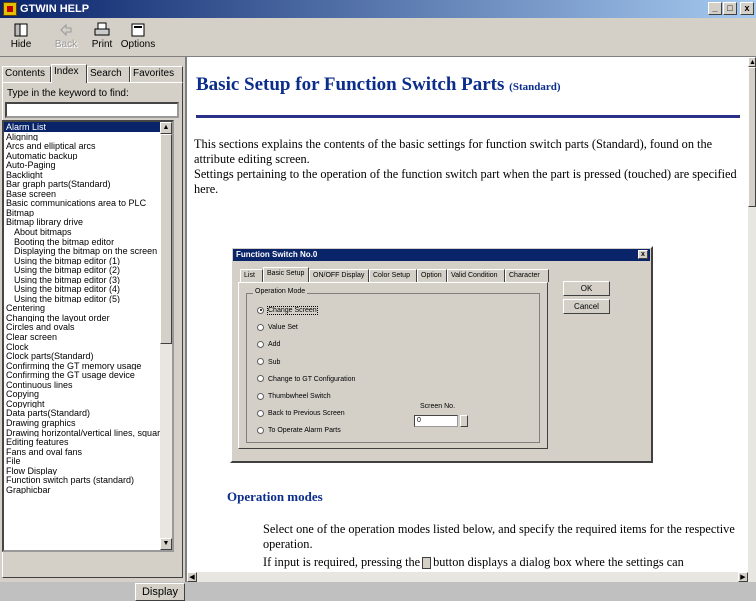  I want to click on index-item: Booting the bitmap editor, so click(82, 241).